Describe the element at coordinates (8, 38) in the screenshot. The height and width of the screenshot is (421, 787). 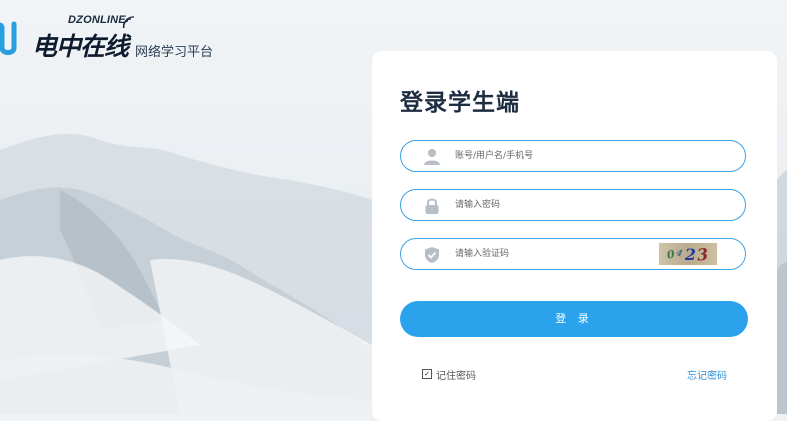
I see `logo-mark-icon` at that location.